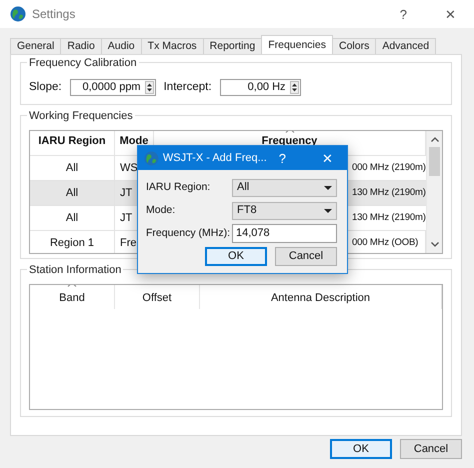  What do you see at coordinates (72, 242) in the screenshot?
I see `table-cell: Region 1` at bounding box center [72, 242].